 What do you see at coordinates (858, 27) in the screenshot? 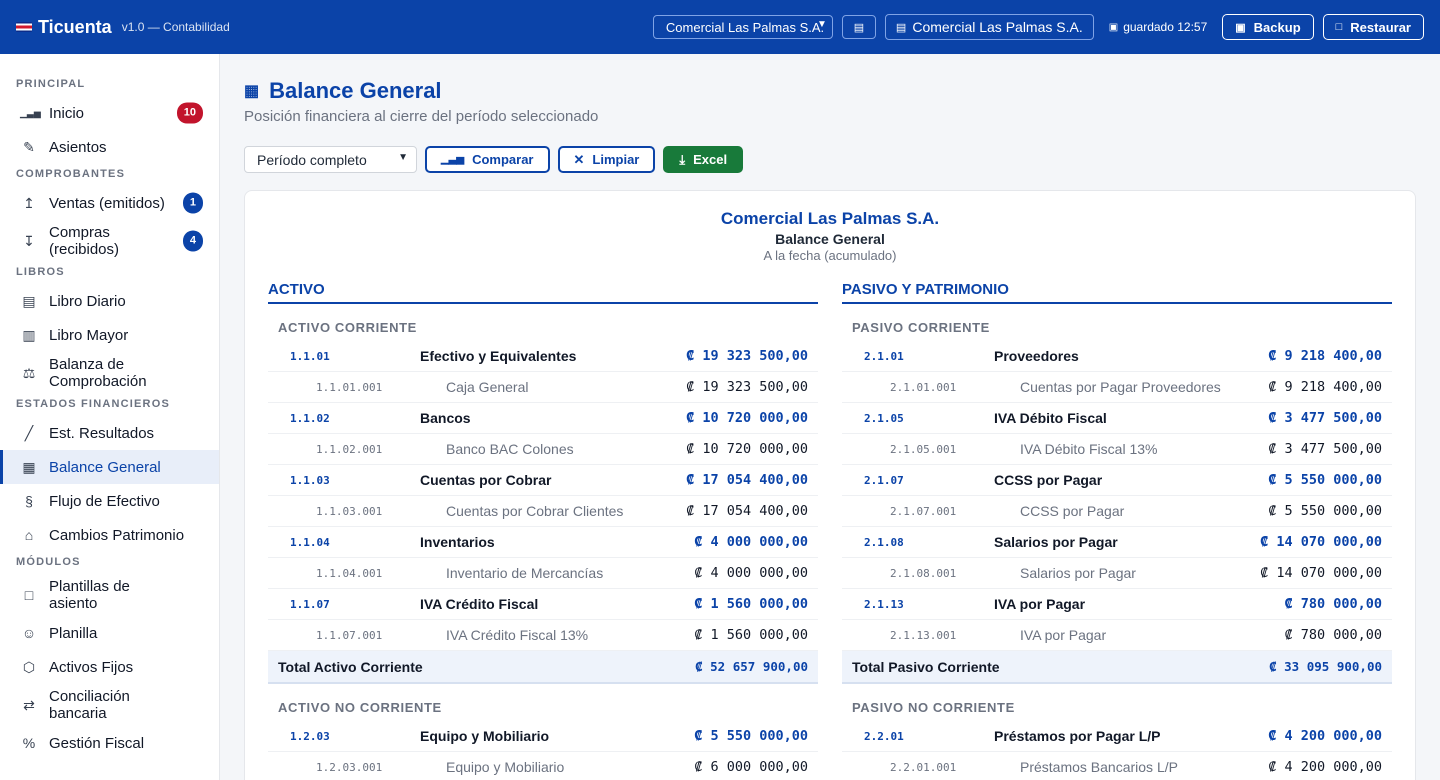
I see `company-building-button: ▤` at bounding box center [858, 27].